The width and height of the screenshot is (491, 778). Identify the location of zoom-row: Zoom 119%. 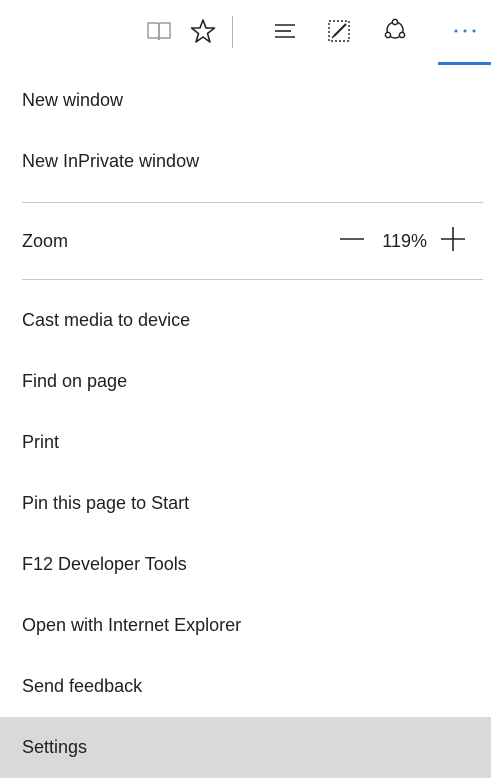
(245, 241).